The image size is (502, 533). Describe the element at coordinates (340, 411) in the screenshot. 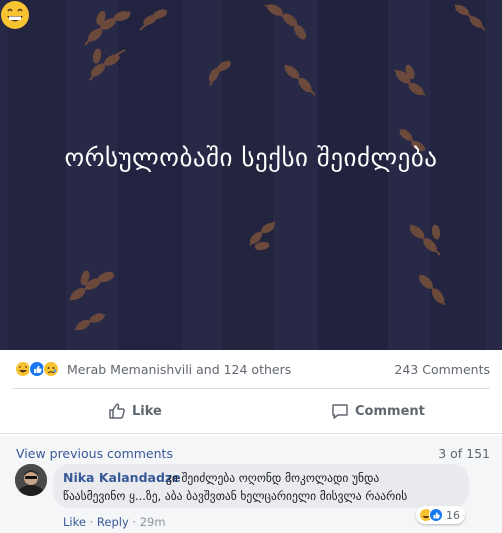

I see `speech-bubble-icon` at that location.